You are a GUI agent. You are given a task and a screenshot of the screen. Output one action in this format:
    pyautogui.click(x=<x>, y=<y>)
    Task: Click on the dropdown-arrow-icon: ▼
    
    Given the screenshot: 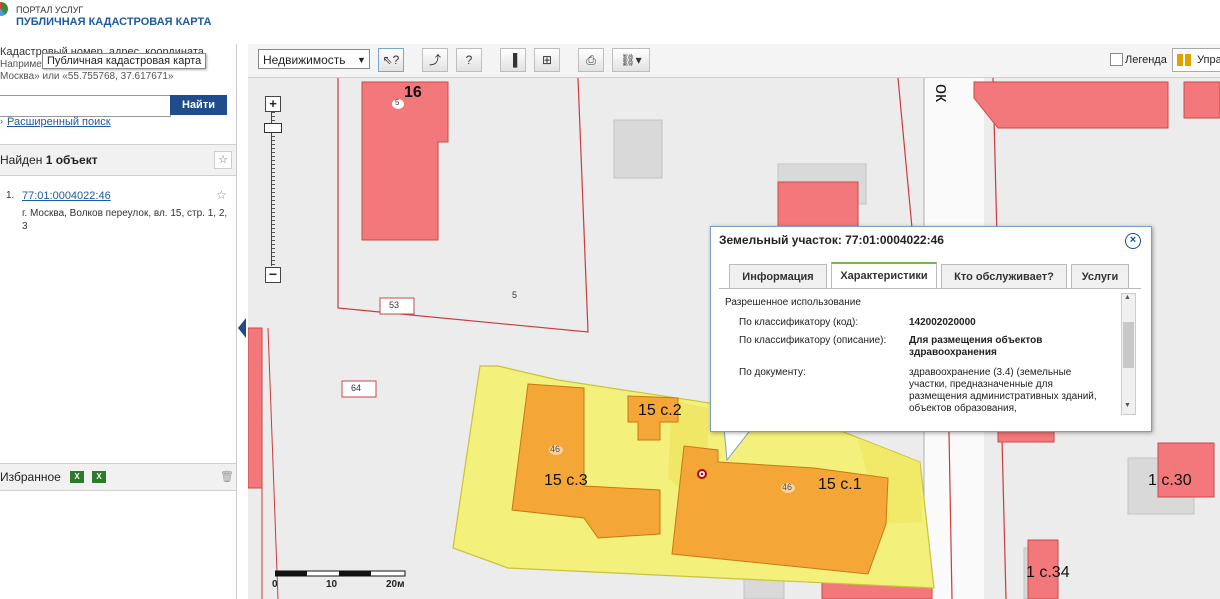 What is the action you would take?
    pyautogui.click(x=361, y=60)
    